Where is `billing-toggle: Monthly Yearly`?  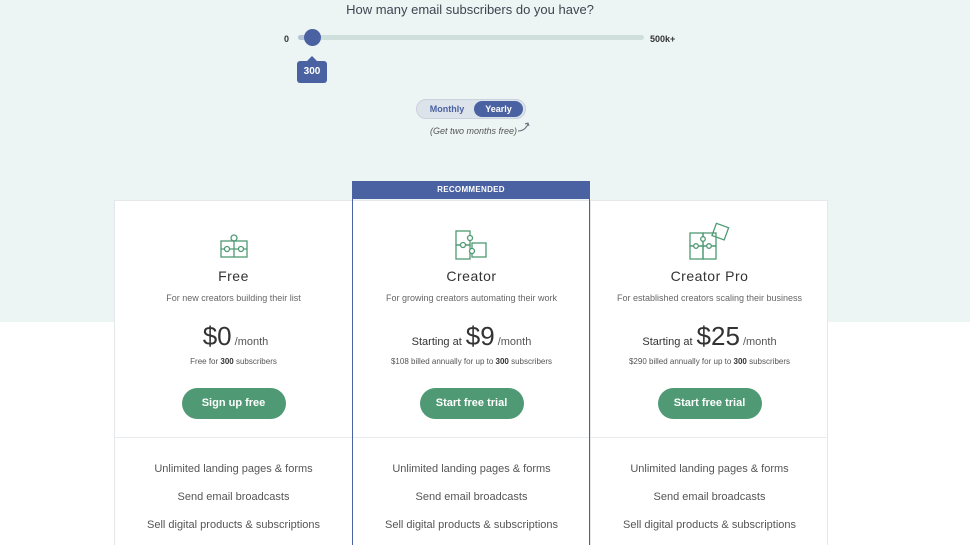
billing-toggle: Monthly Yearly is located at coordinates (471, 109).